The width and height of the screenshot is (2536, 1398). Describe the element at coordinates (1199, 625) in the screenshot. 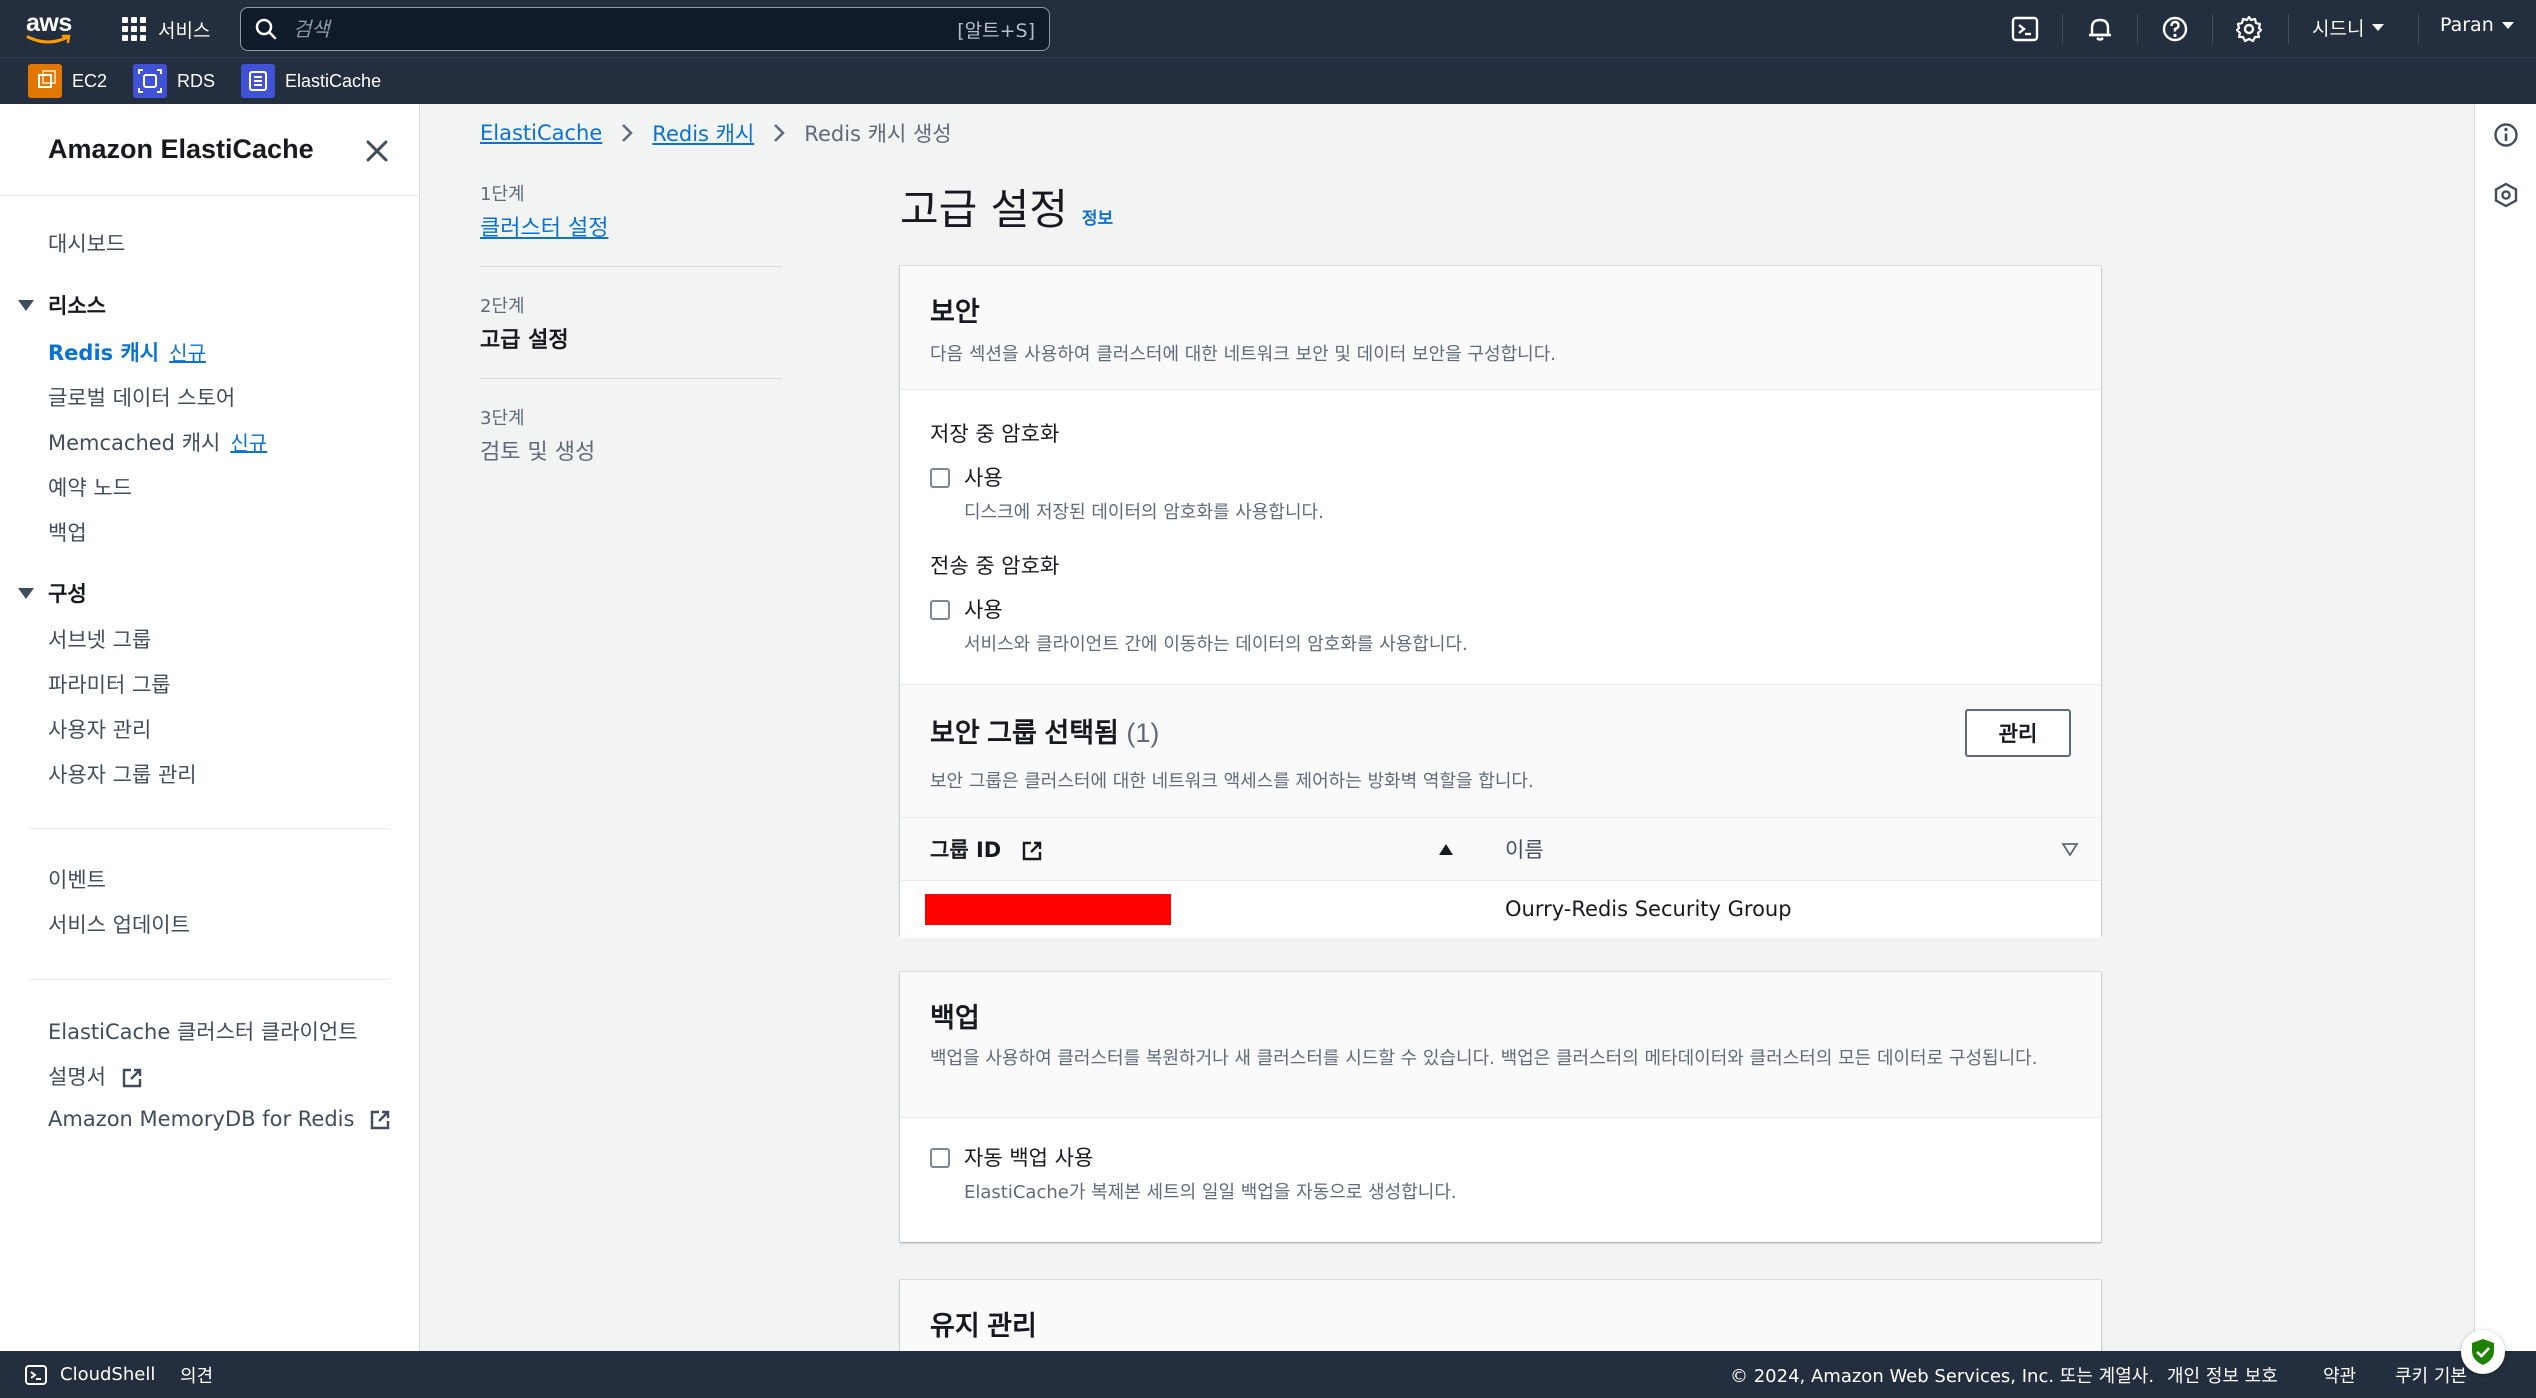

I see `encryption-in-transit-option: 사용 서비스와 클라이언트 간에 이동하는 데이터의 암호화를 사용합니다.` at that location.